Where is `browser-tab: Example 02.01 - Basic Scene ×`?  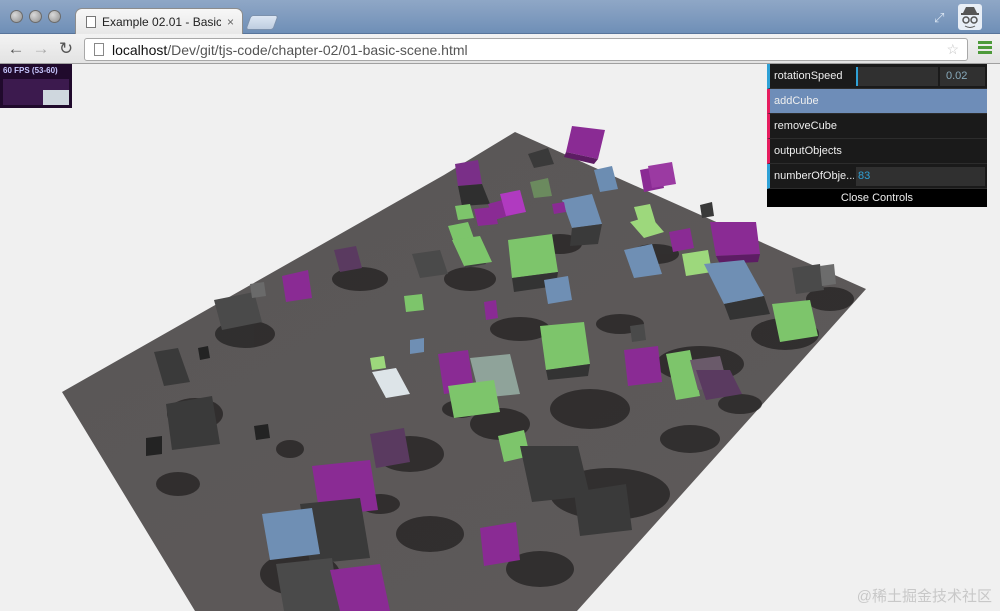 browser-tab: Example 02.01 - Basic Scene × is located at coordinates (159, 21).